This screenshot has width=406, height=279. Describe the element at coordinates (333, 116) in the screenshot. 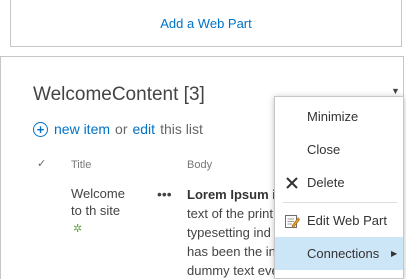

I see `menu-item-label: Minimize` at that location.